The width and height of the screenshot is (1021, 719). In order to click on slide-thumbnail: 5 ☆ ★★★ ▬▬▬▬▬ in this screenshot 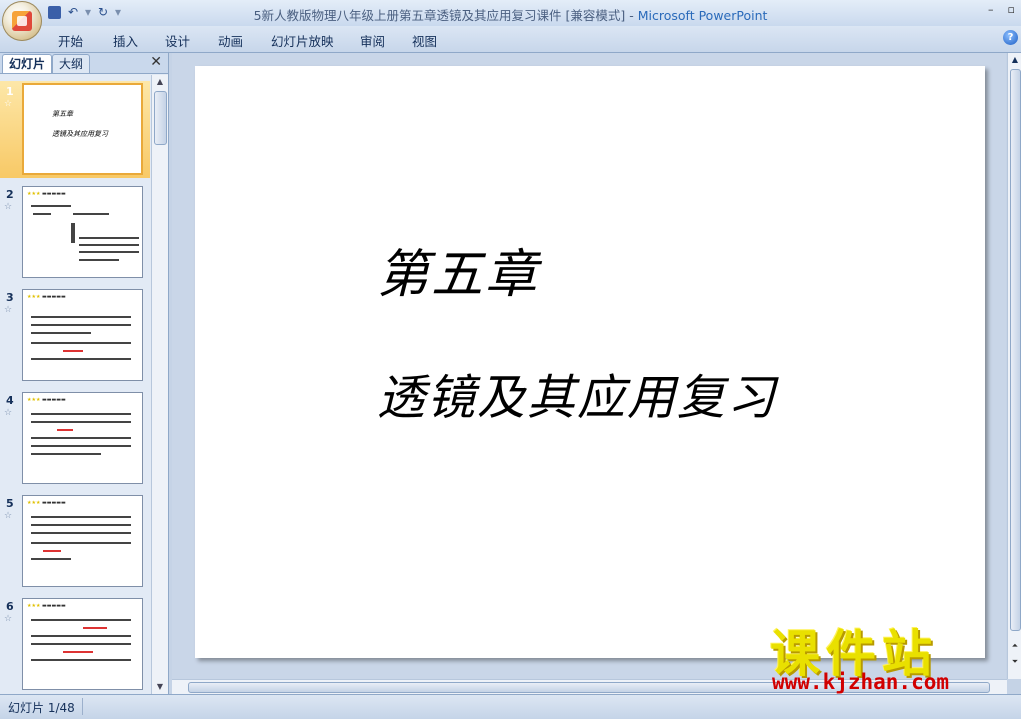, I will do `click(75, 541)`.